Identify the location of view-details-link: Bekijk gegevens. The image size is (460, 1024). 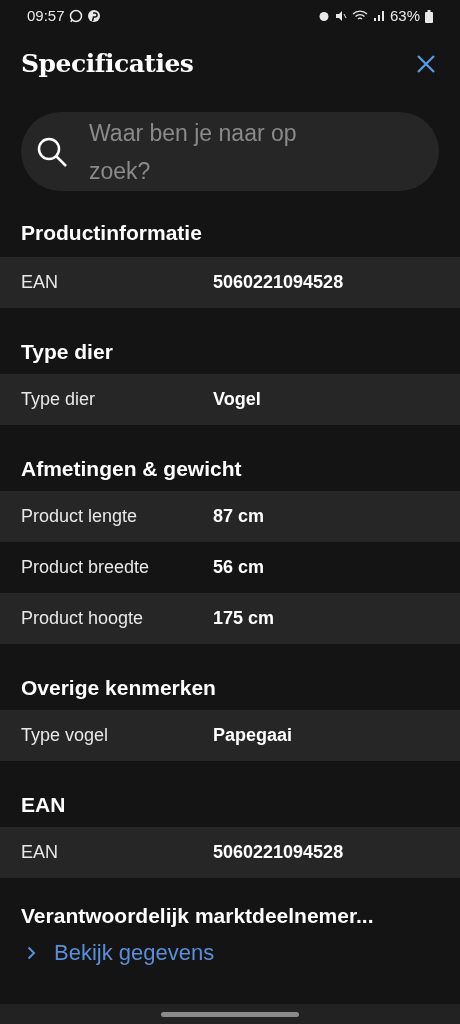
(230, 952).